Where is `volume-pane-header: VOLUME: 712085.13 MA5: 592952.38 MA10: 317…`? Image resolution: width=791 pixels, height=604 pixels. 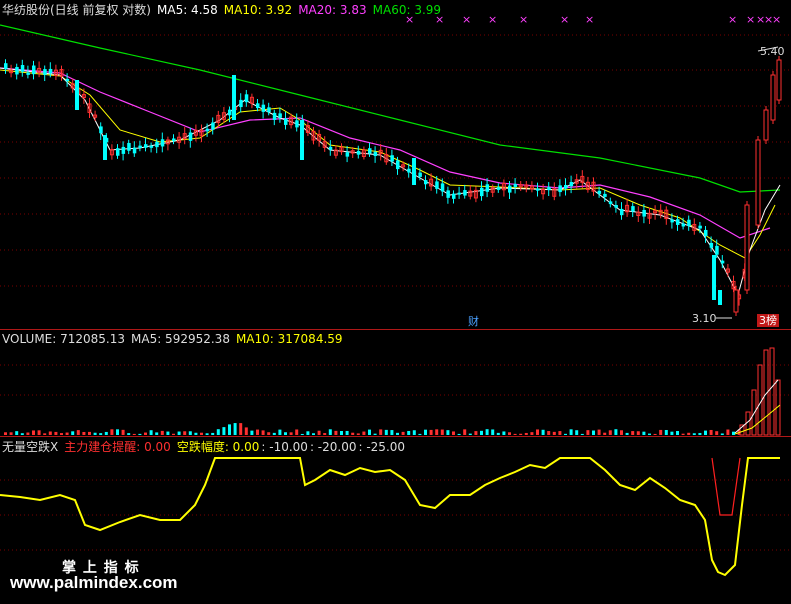 volume-pane-header: VOLUME: 712085.13 MA5: 592952.38 MA10: 317… is located at coordinates (175, 339).